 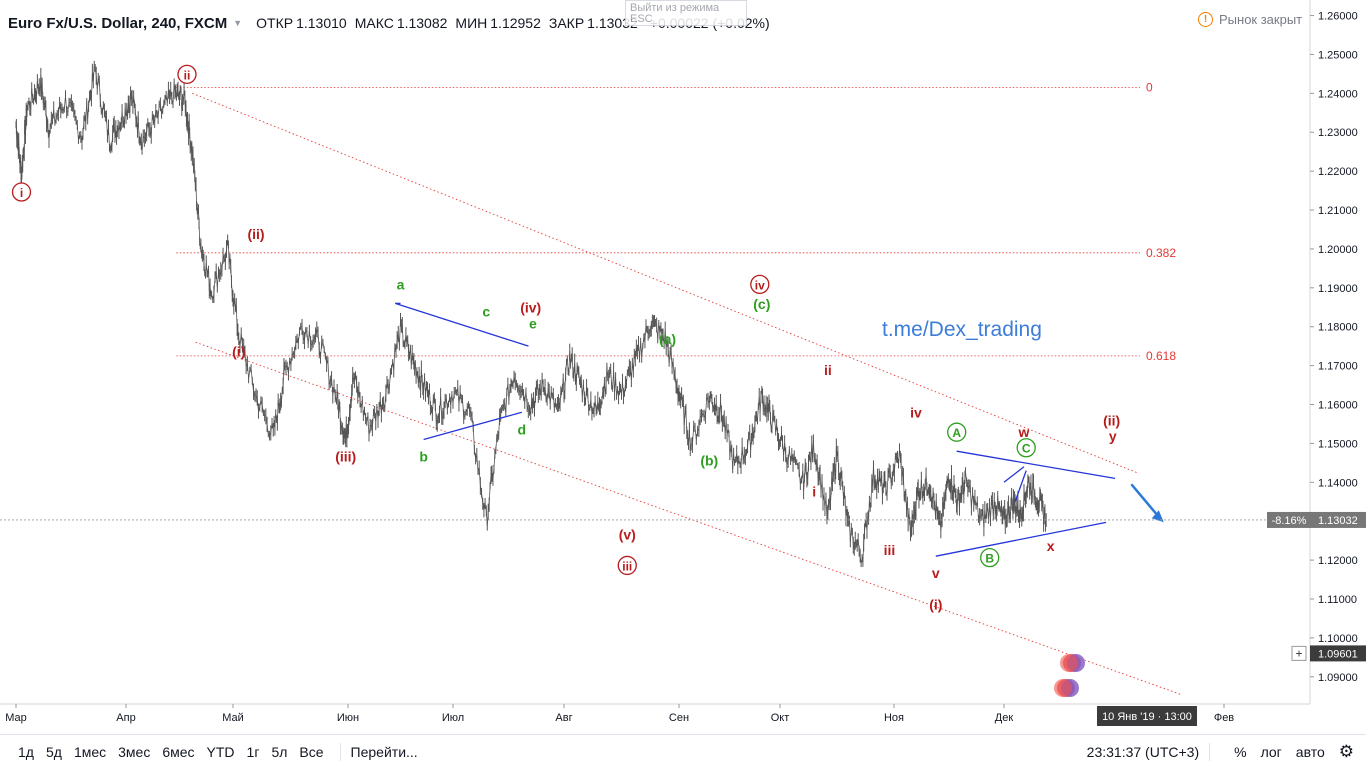 What do you see at coordinates (1213, 752) in the screenshot?
I see `bottom-right-controls: 23:31:37 (UTC+3) % лог авто ⚙` at bounding box center [1213, 752].